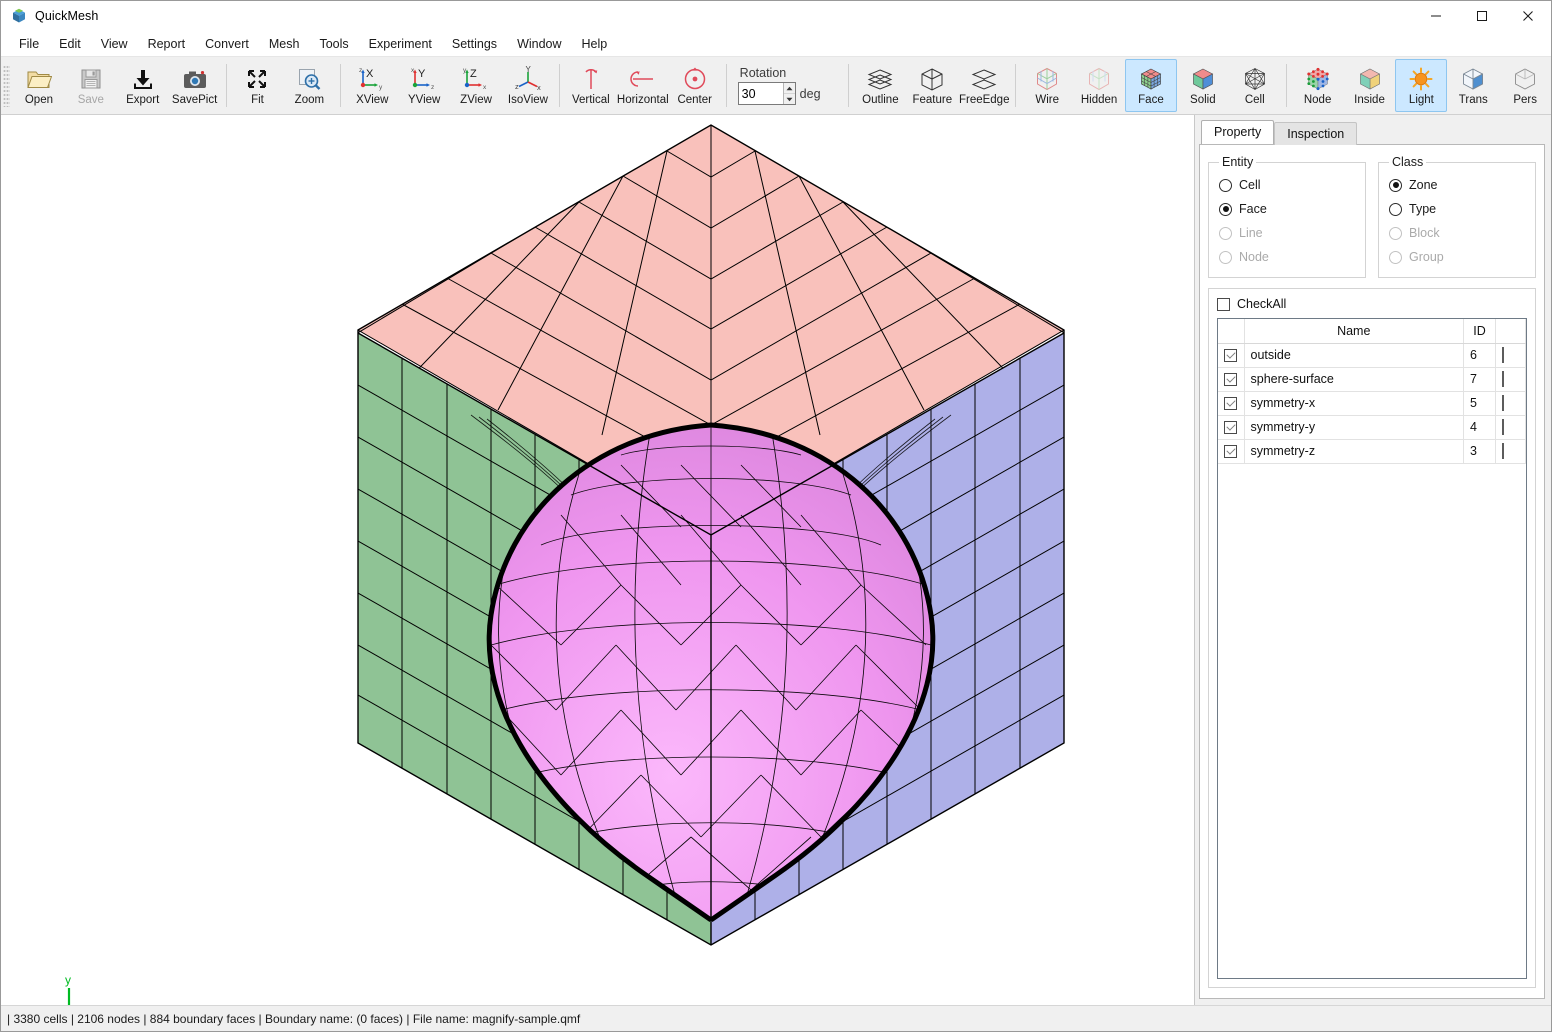 Image resolution: width=1552 pixels, height=1032 pixels. What do you see at coordinates (284, 44) in the screenshot?
I see `menu-mesh: Mesh` at bounding box center [284, 44].